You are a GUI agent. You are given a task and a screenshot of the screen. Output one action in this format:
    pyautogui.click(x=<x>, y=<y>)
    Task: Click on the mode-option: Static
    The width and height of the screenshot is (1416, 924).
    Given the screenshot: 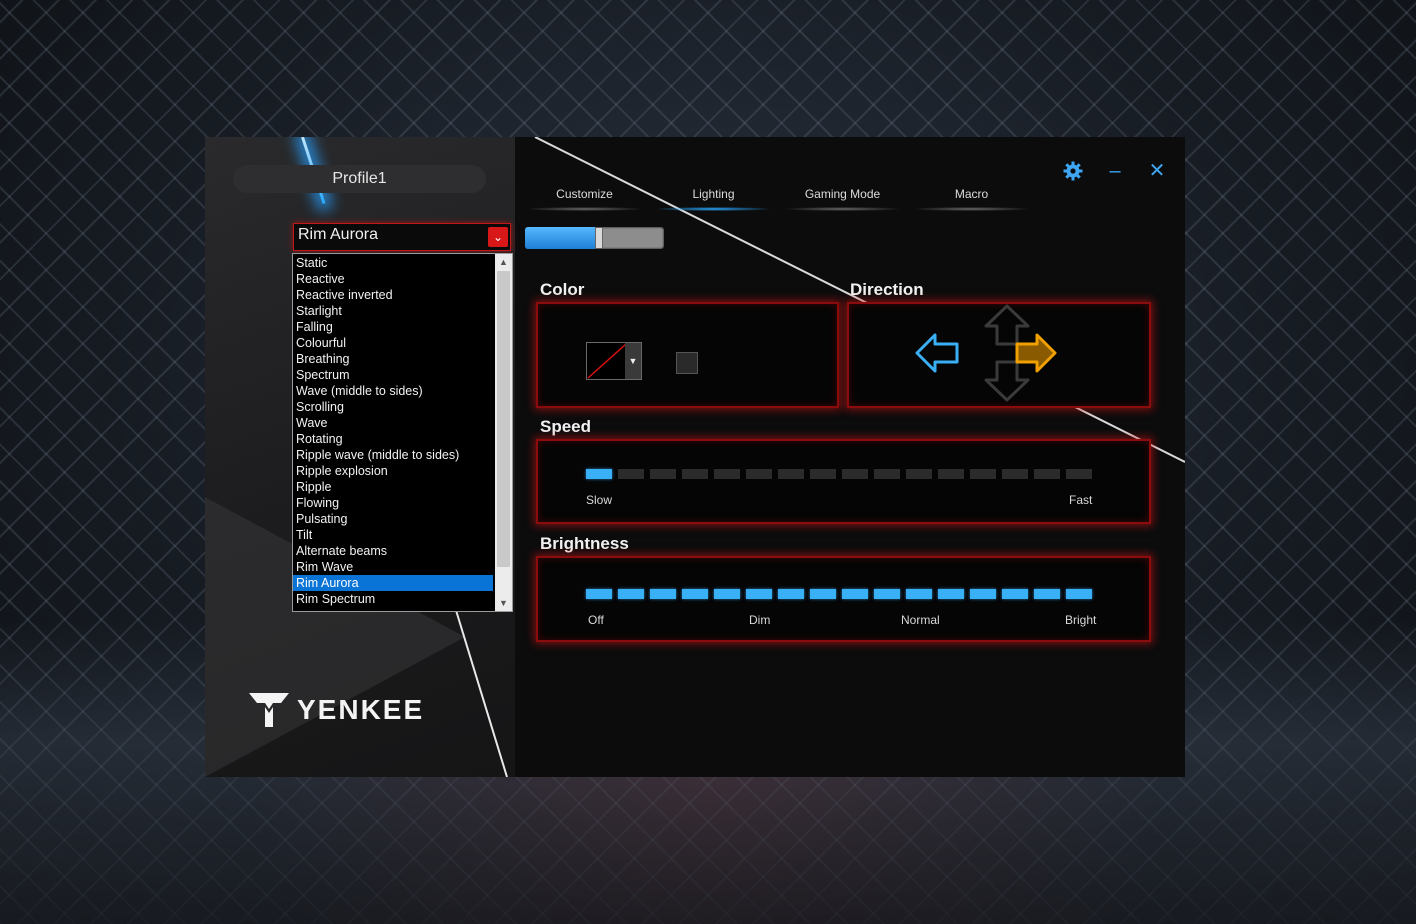 What is the action you would take?
    pyautogui.click(x=393, y=263)
    